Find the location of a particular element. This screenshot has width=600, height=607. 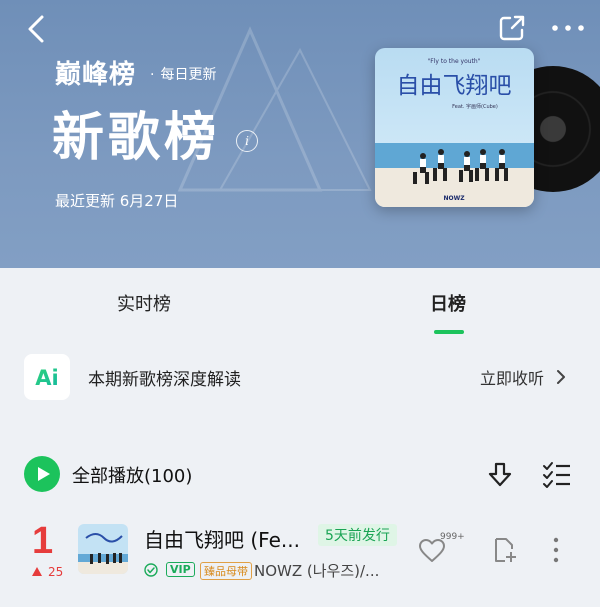

play-icon is located at coordinates (42, 474).